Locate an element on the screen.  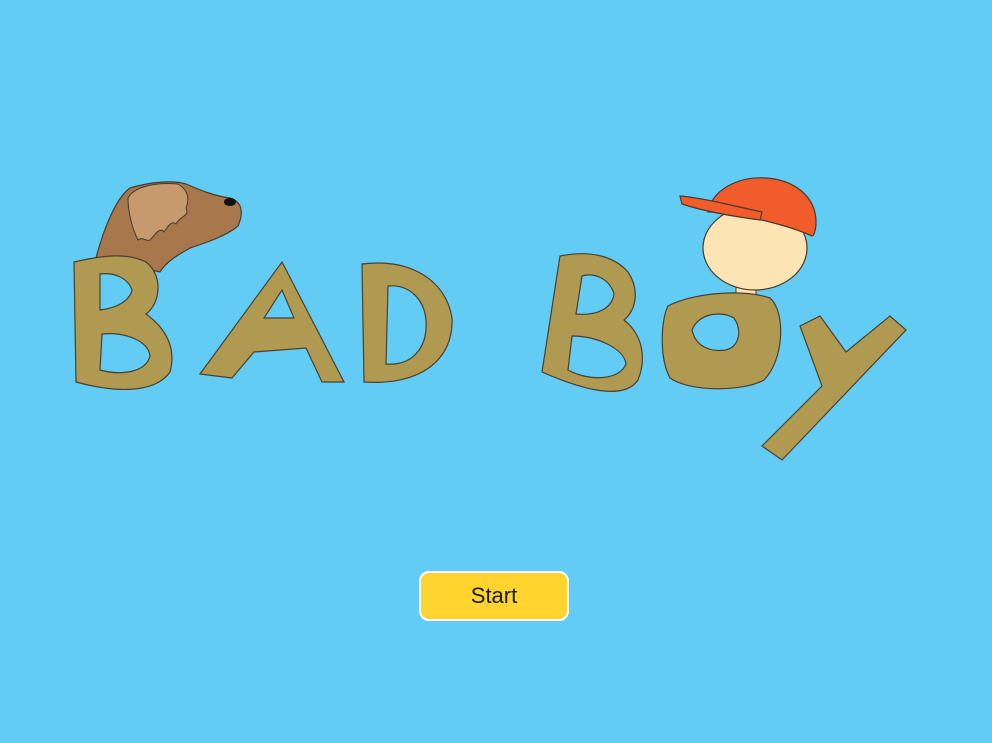
title-letter-b is located at coordinates (123, 322).